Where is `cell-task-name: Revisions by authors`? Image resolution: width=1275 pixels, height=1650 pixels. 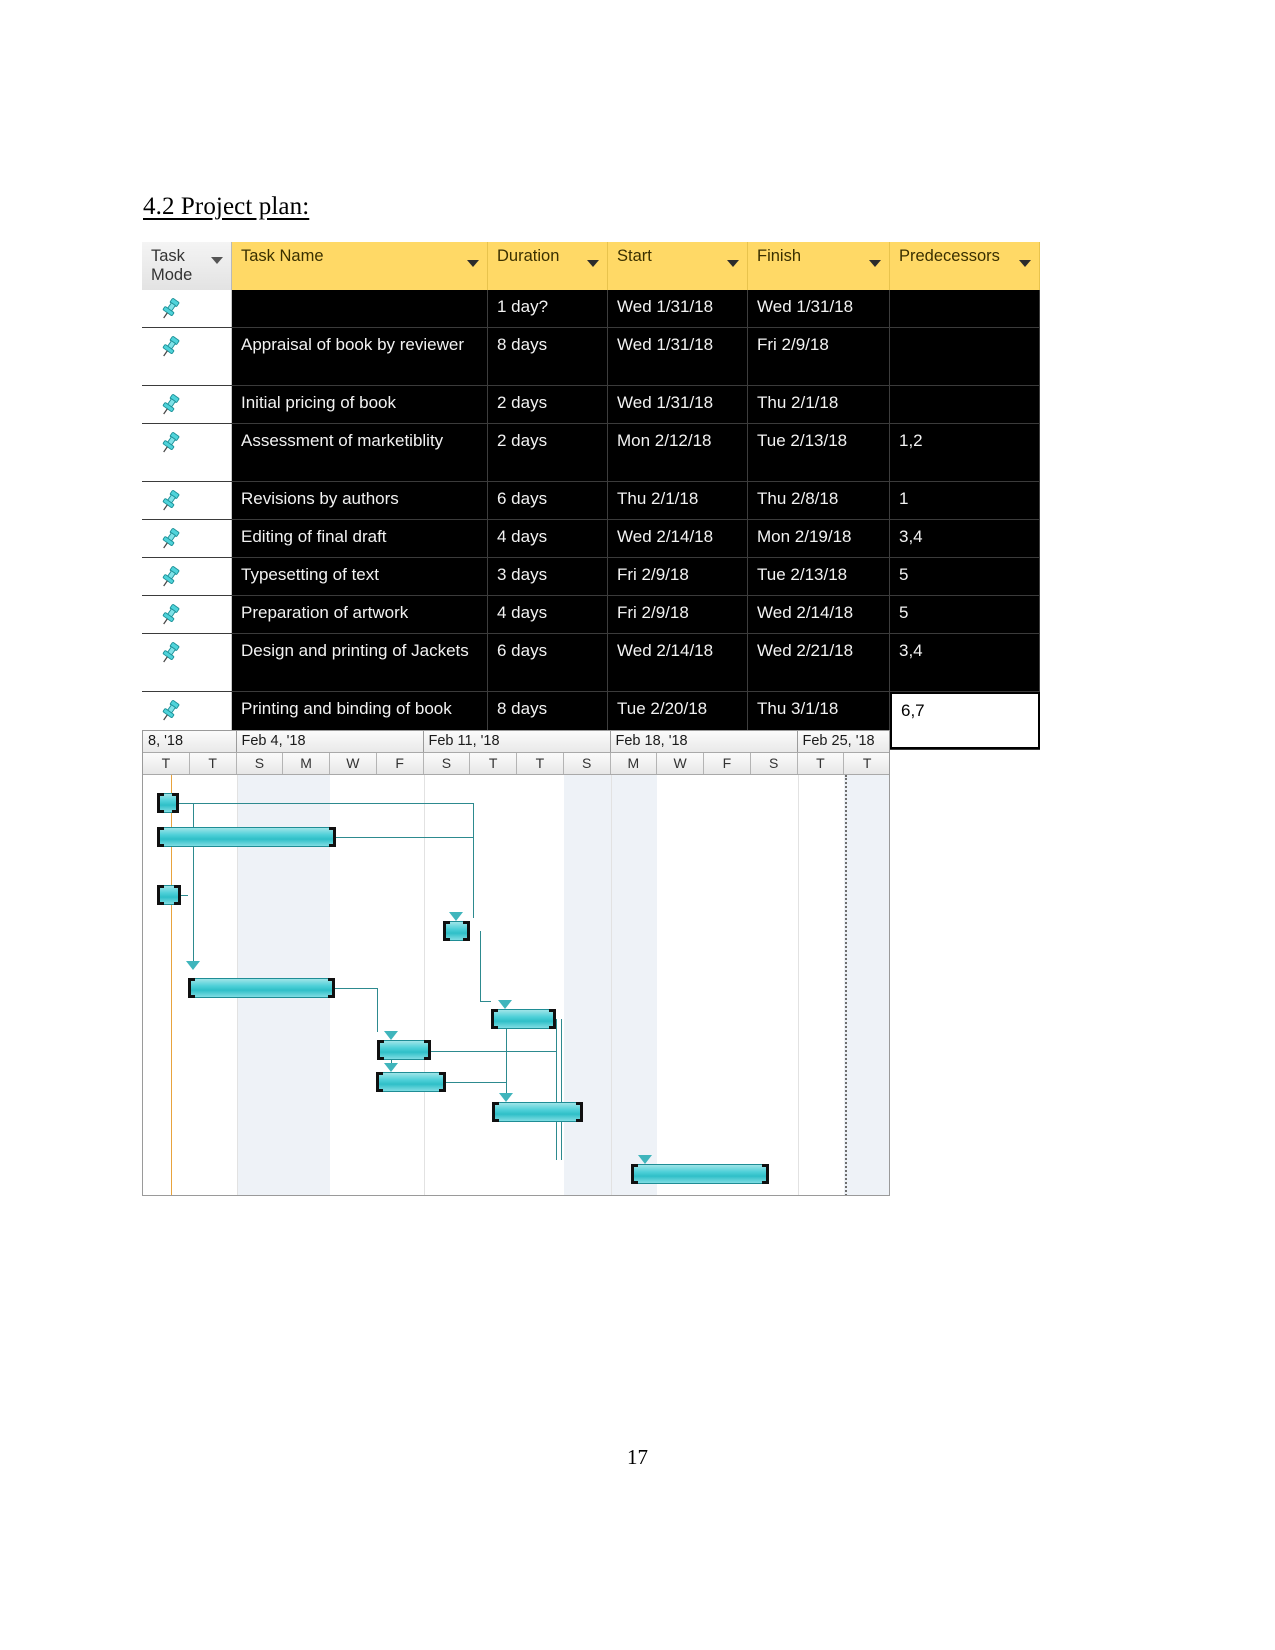 cell-task-name: Revisions by authors is located at coordinates (360, 500).